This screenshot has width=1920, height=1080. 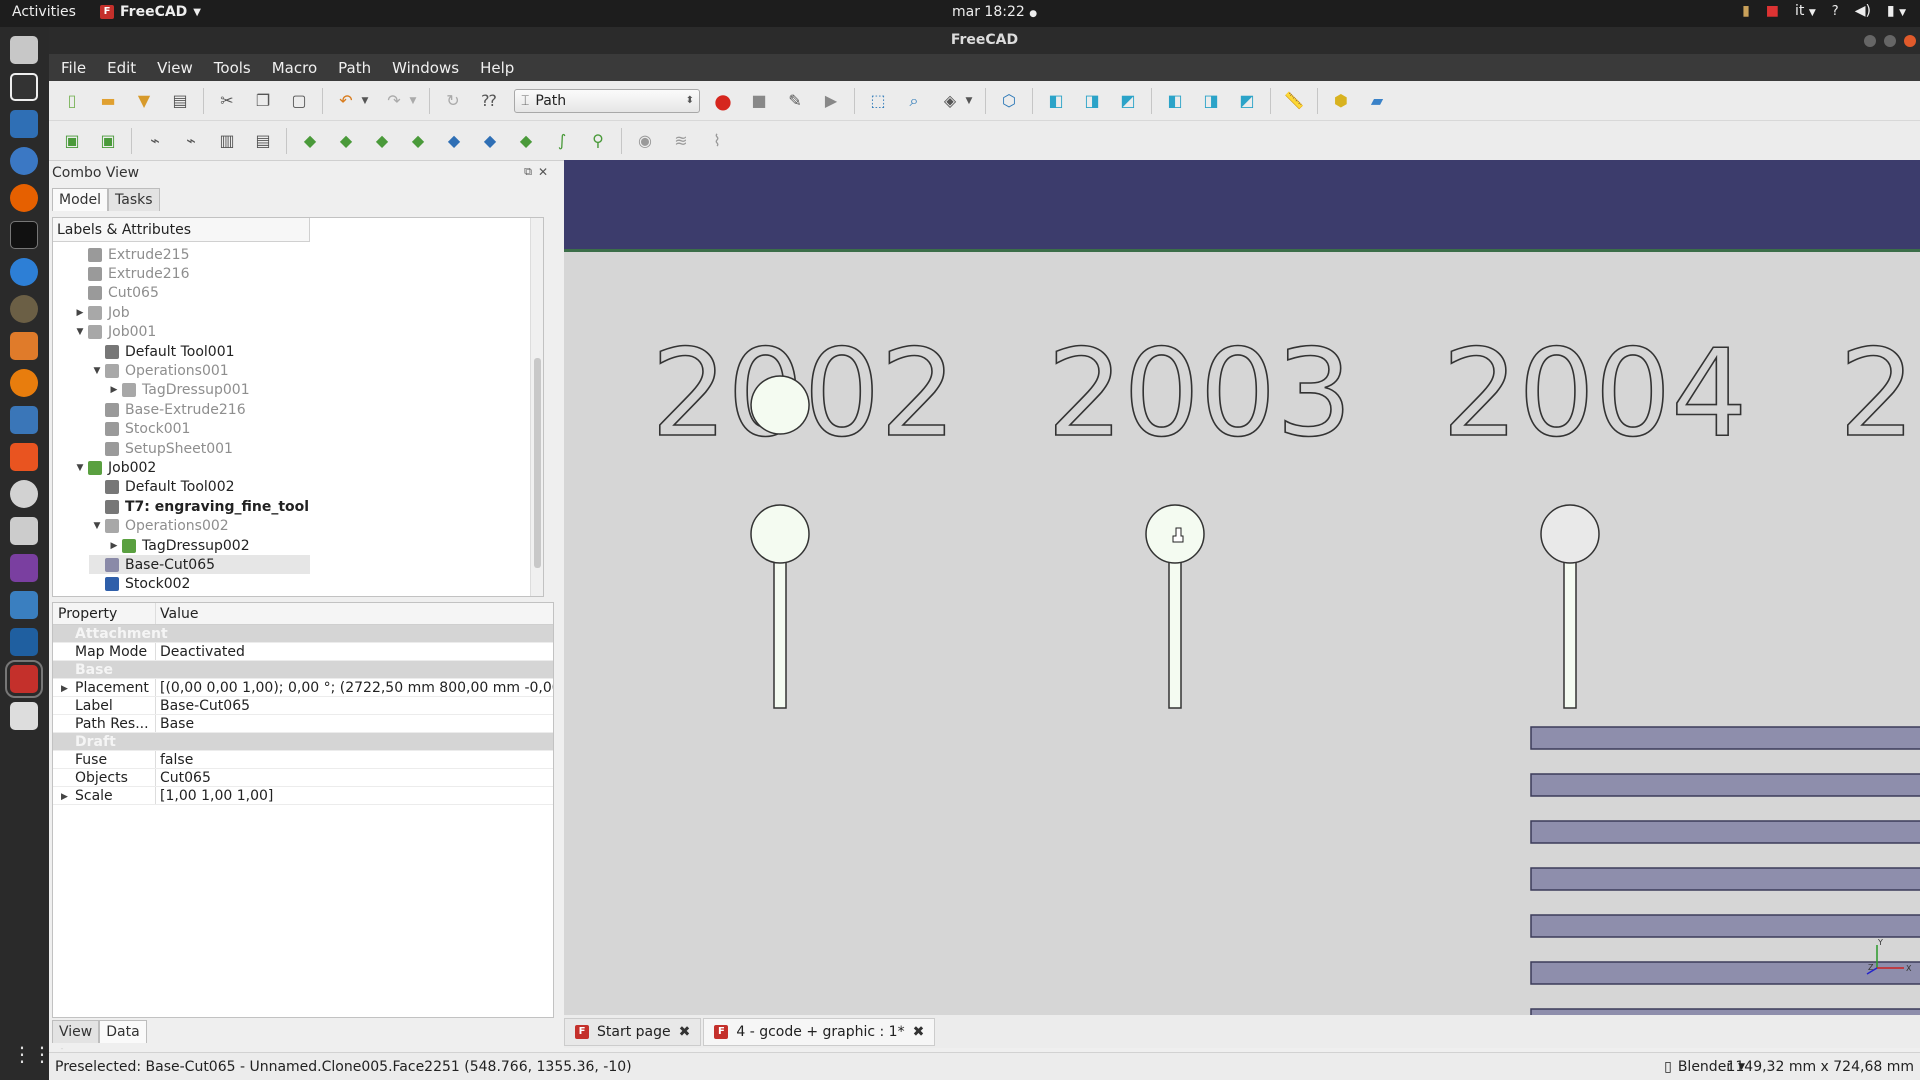 What do you see at coordinates (454, 141) in the screenshot?
I see `helix-icon: ◆` at bounding box center [454, 141].